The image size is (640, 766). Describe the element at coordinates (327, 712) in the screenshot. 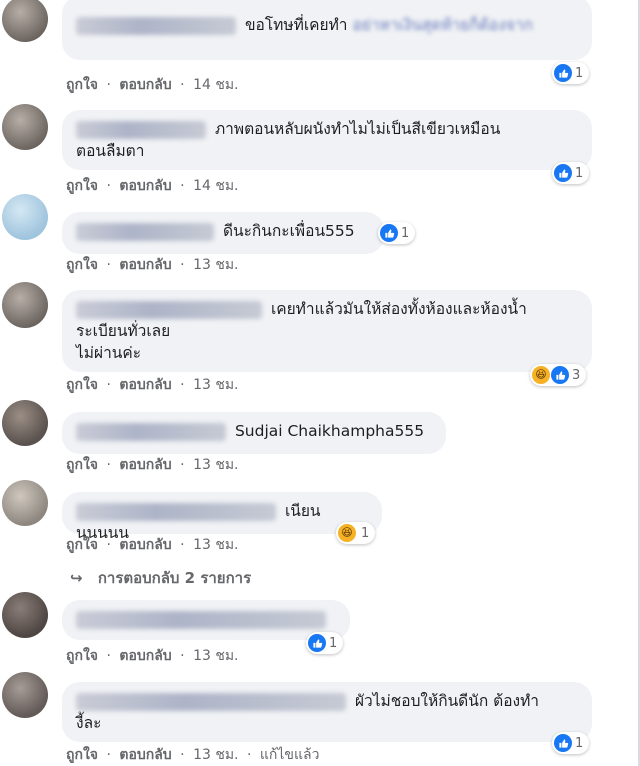

I see `comment-bubble: ผัวไม่ชอบให้กินดีนัก ต้องทำ งี้ละ` at that location.